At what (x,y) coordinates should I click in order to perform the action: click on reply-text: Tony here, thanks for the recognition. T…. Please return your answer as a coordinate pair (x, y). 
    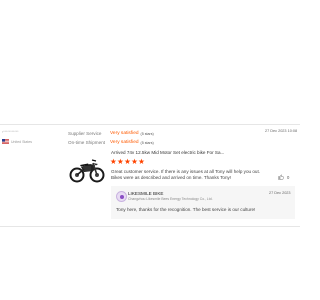
    Looking at the image, I should click on (186, 209).